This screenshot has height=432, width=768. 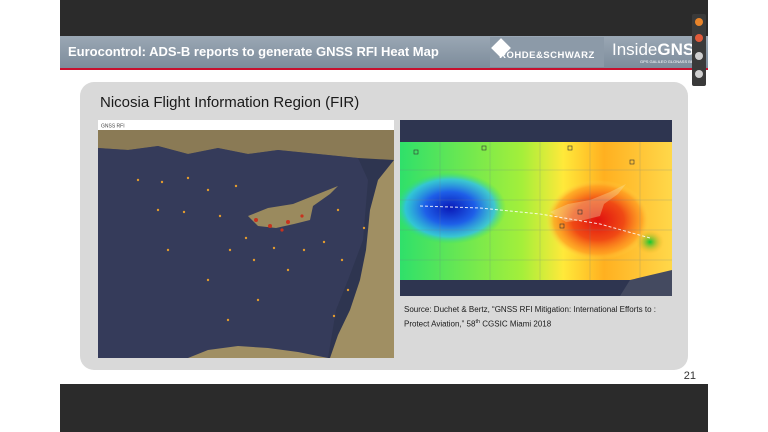 What do you see at coordinates (230, 102) in the screenshot?
I see `slide-subtitle: Nicosia Flight Information Region (FIR)` at bounding box center [230, 102].